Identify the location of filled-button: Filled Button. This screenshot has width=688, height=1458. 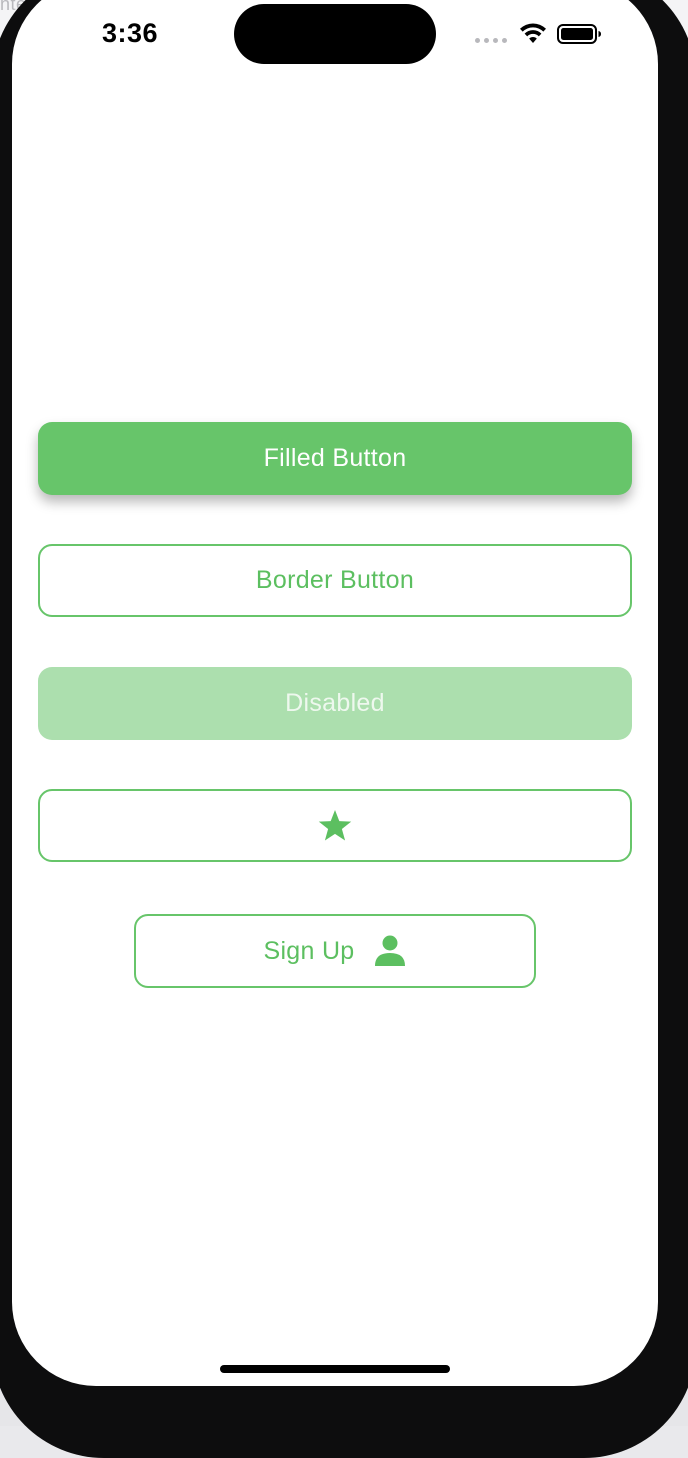
(335, 458).